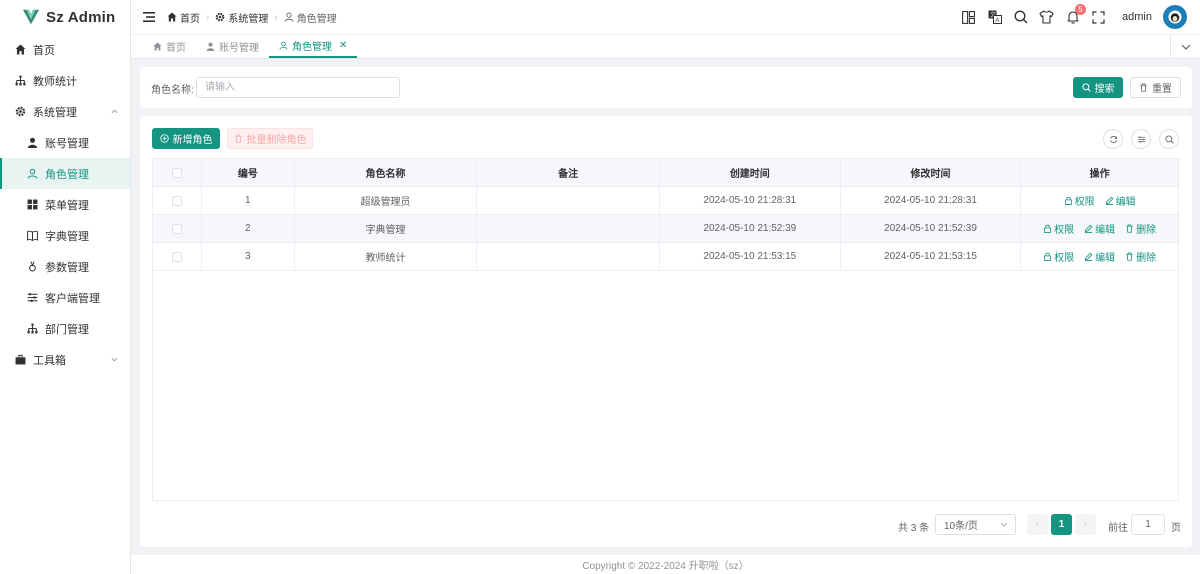 This screenshot has height=574, width=1200. Describe the element at coordinates (232, 46) in the screenshot. I see `tab-account: 账号管理` at that location.